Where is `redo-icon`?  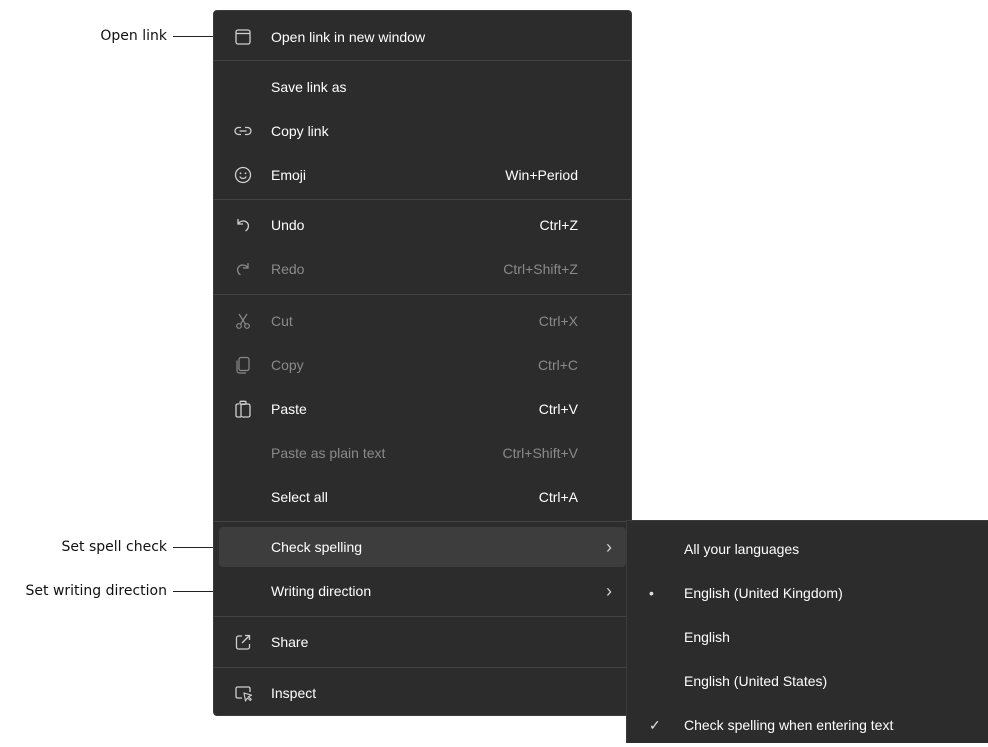 redo-icon is located at coordinates (243, 269).